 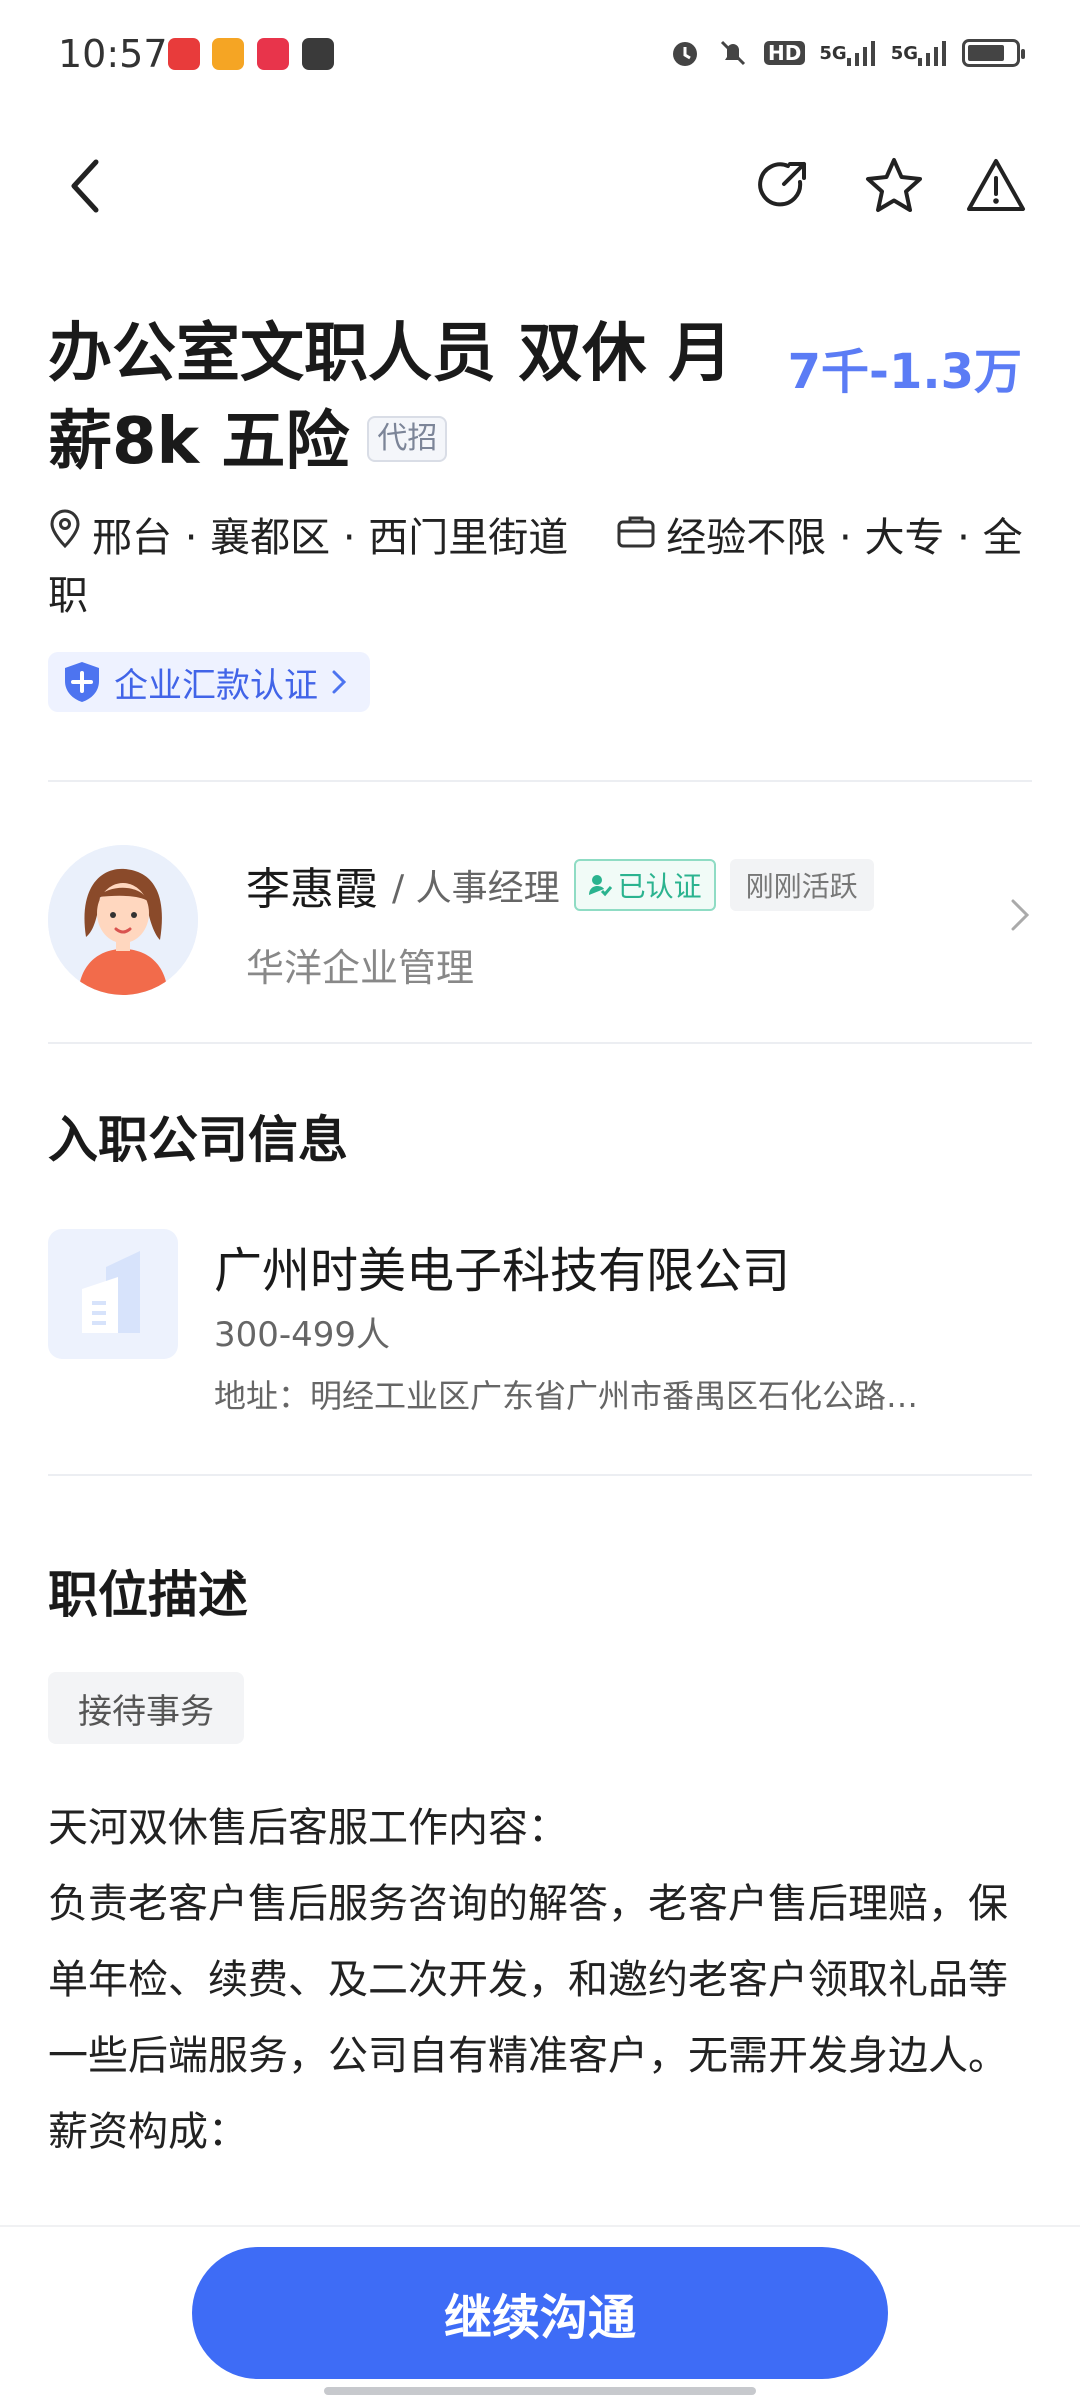 What do you see at coordinates (198, 1140) in the screenshot?
I see `company-section-title: 入职公司信息` at bounding box center [198, 1140].